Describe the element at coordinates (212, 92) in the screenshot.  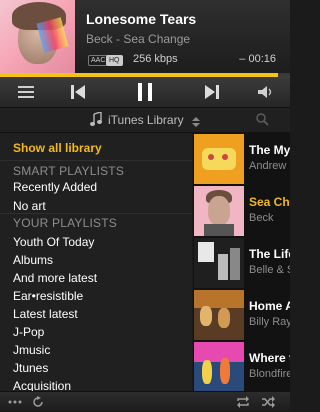
I see `next-track-icon` at that location.